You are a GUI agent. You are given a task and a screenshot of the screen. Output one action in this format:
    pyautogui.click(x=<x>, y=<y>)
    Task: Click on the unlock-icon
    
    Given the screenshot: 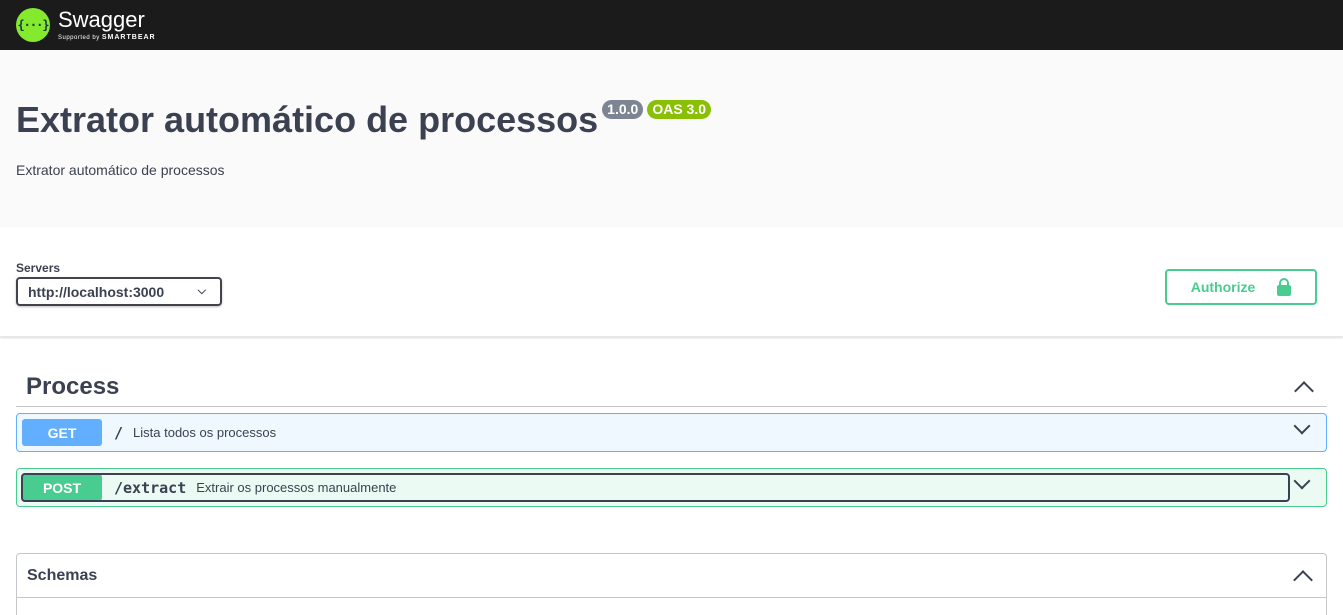 What is the action you would take?
    pyautogui.click(x=1284, y=287)
    